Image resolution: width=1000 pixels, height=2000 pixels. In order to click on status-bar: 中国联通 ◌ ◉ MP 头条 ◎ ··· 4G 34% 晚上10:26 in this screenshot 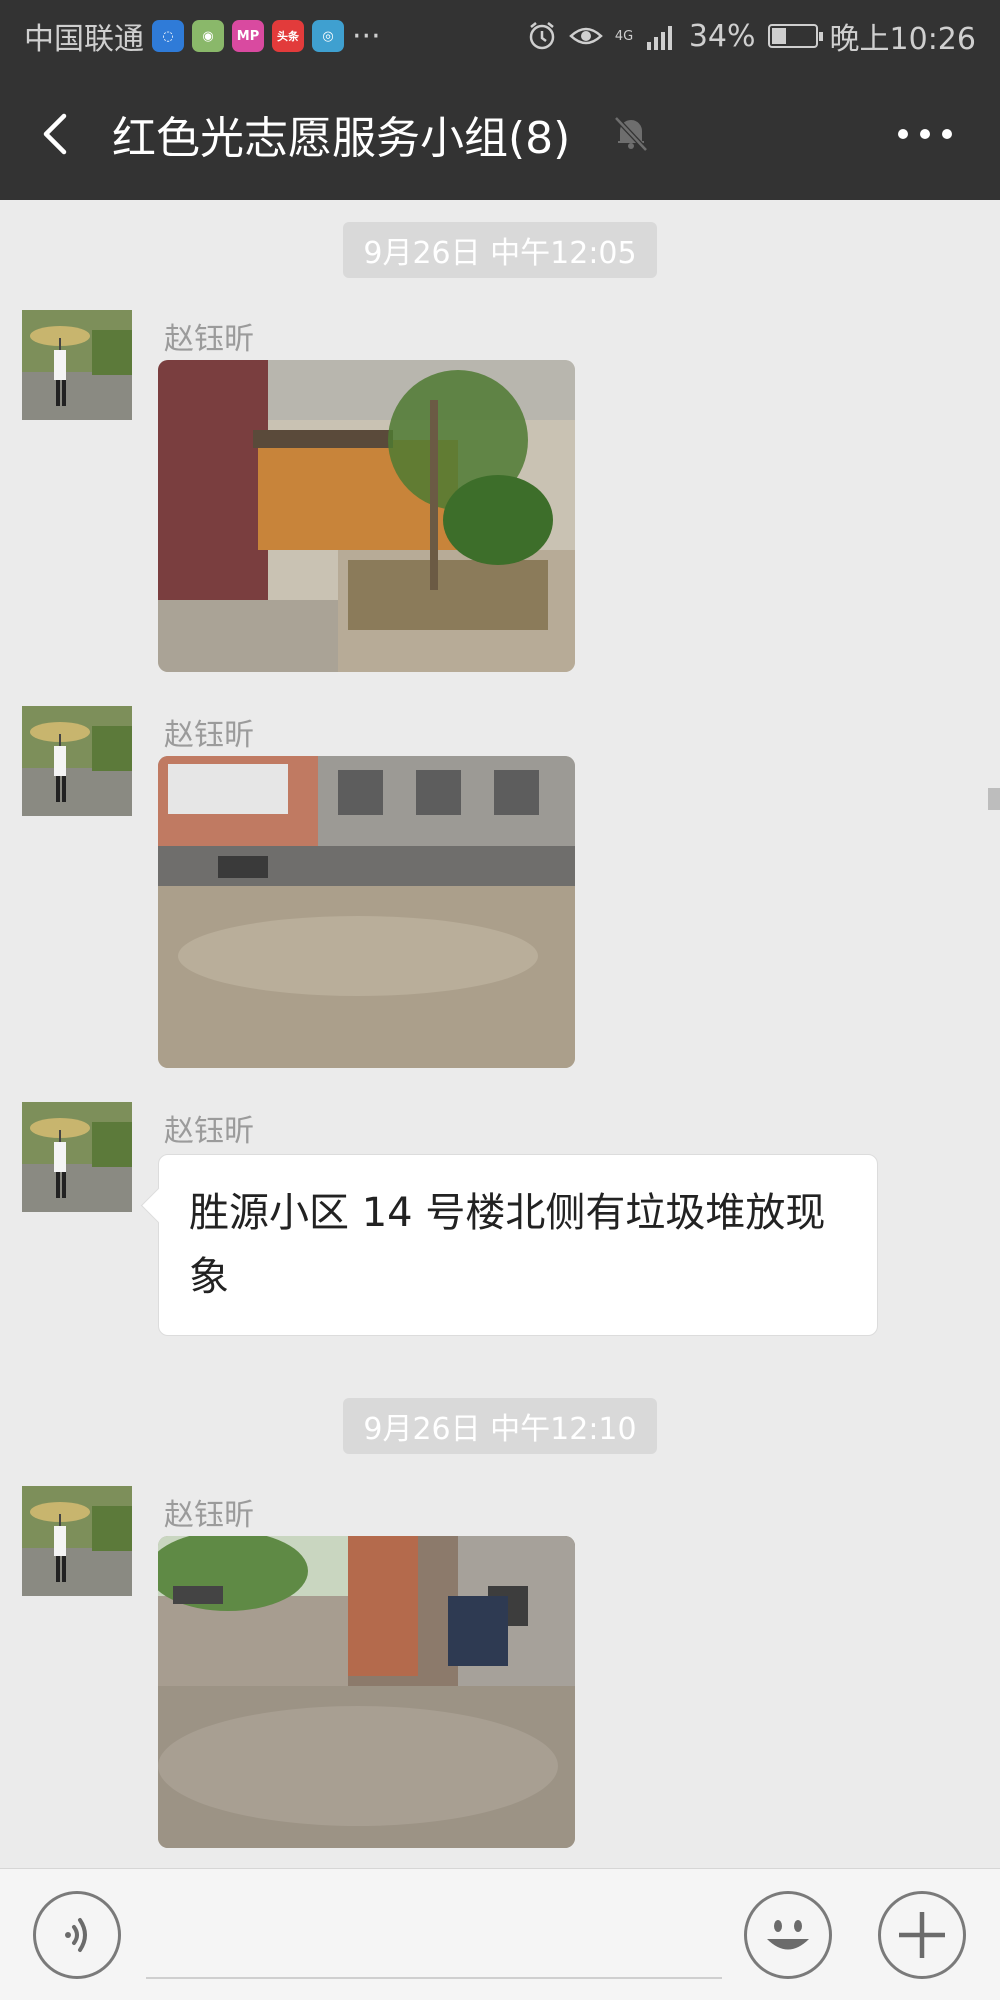, I will do `click(500, 34)`.